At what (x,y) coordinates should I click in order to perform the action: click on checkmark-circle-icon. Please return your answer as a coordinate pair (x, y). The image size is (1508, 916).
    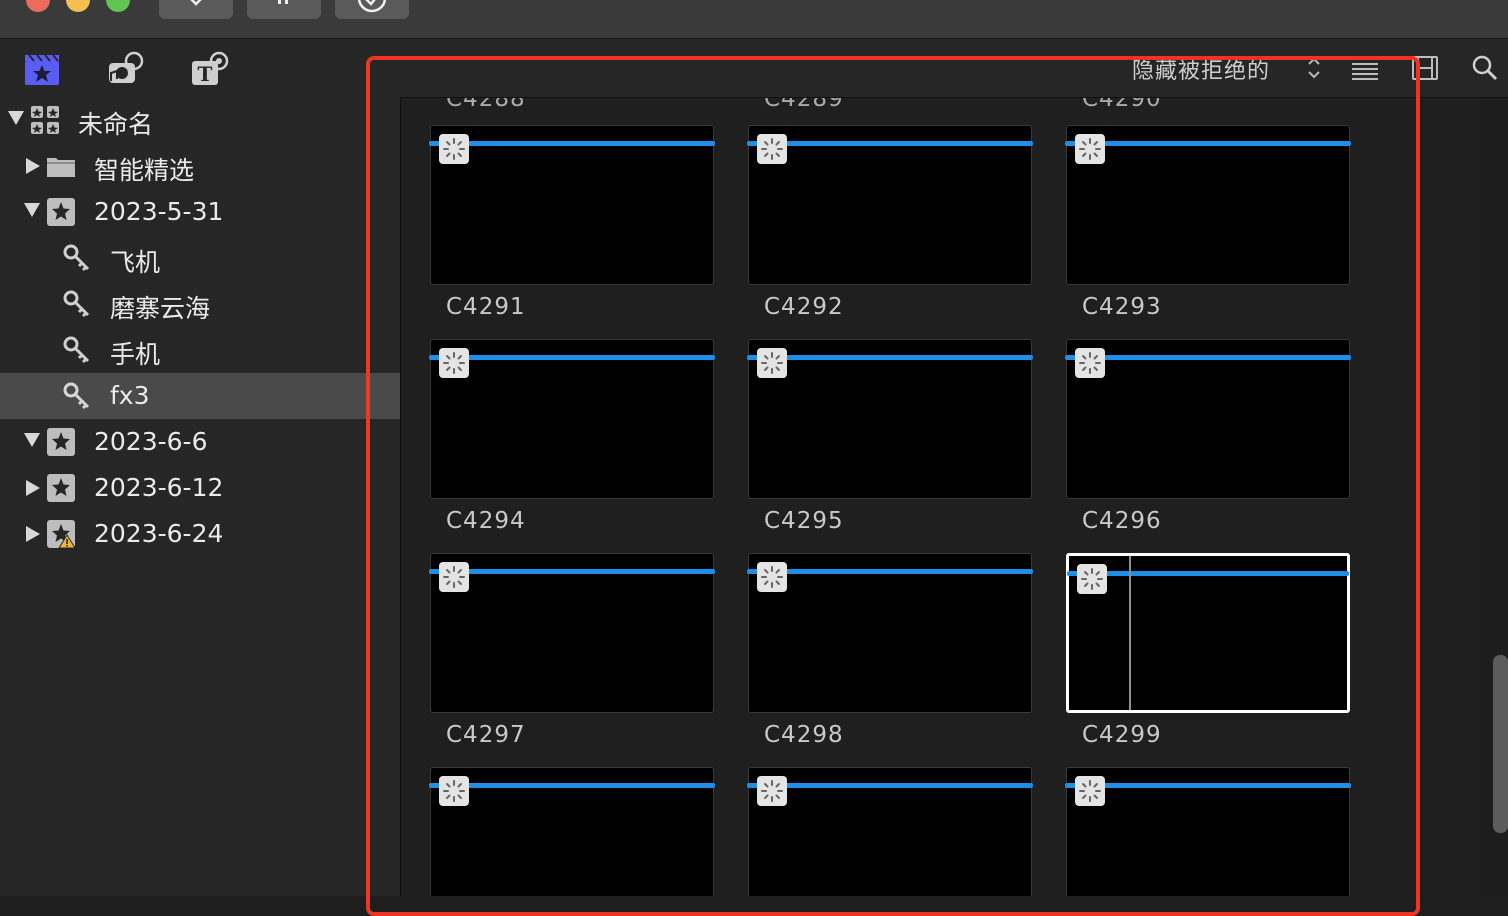
    Looking at the image, I should click on (372, 6).